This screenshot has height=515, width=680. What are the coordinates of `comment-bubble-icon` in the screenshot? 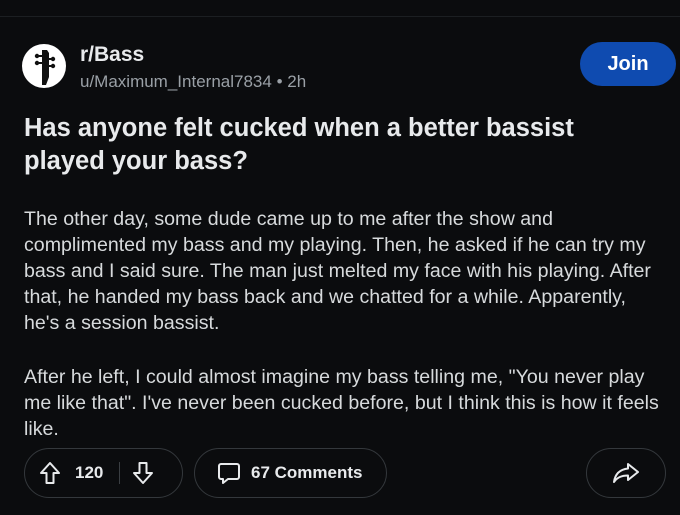 It's located at (229, 473).